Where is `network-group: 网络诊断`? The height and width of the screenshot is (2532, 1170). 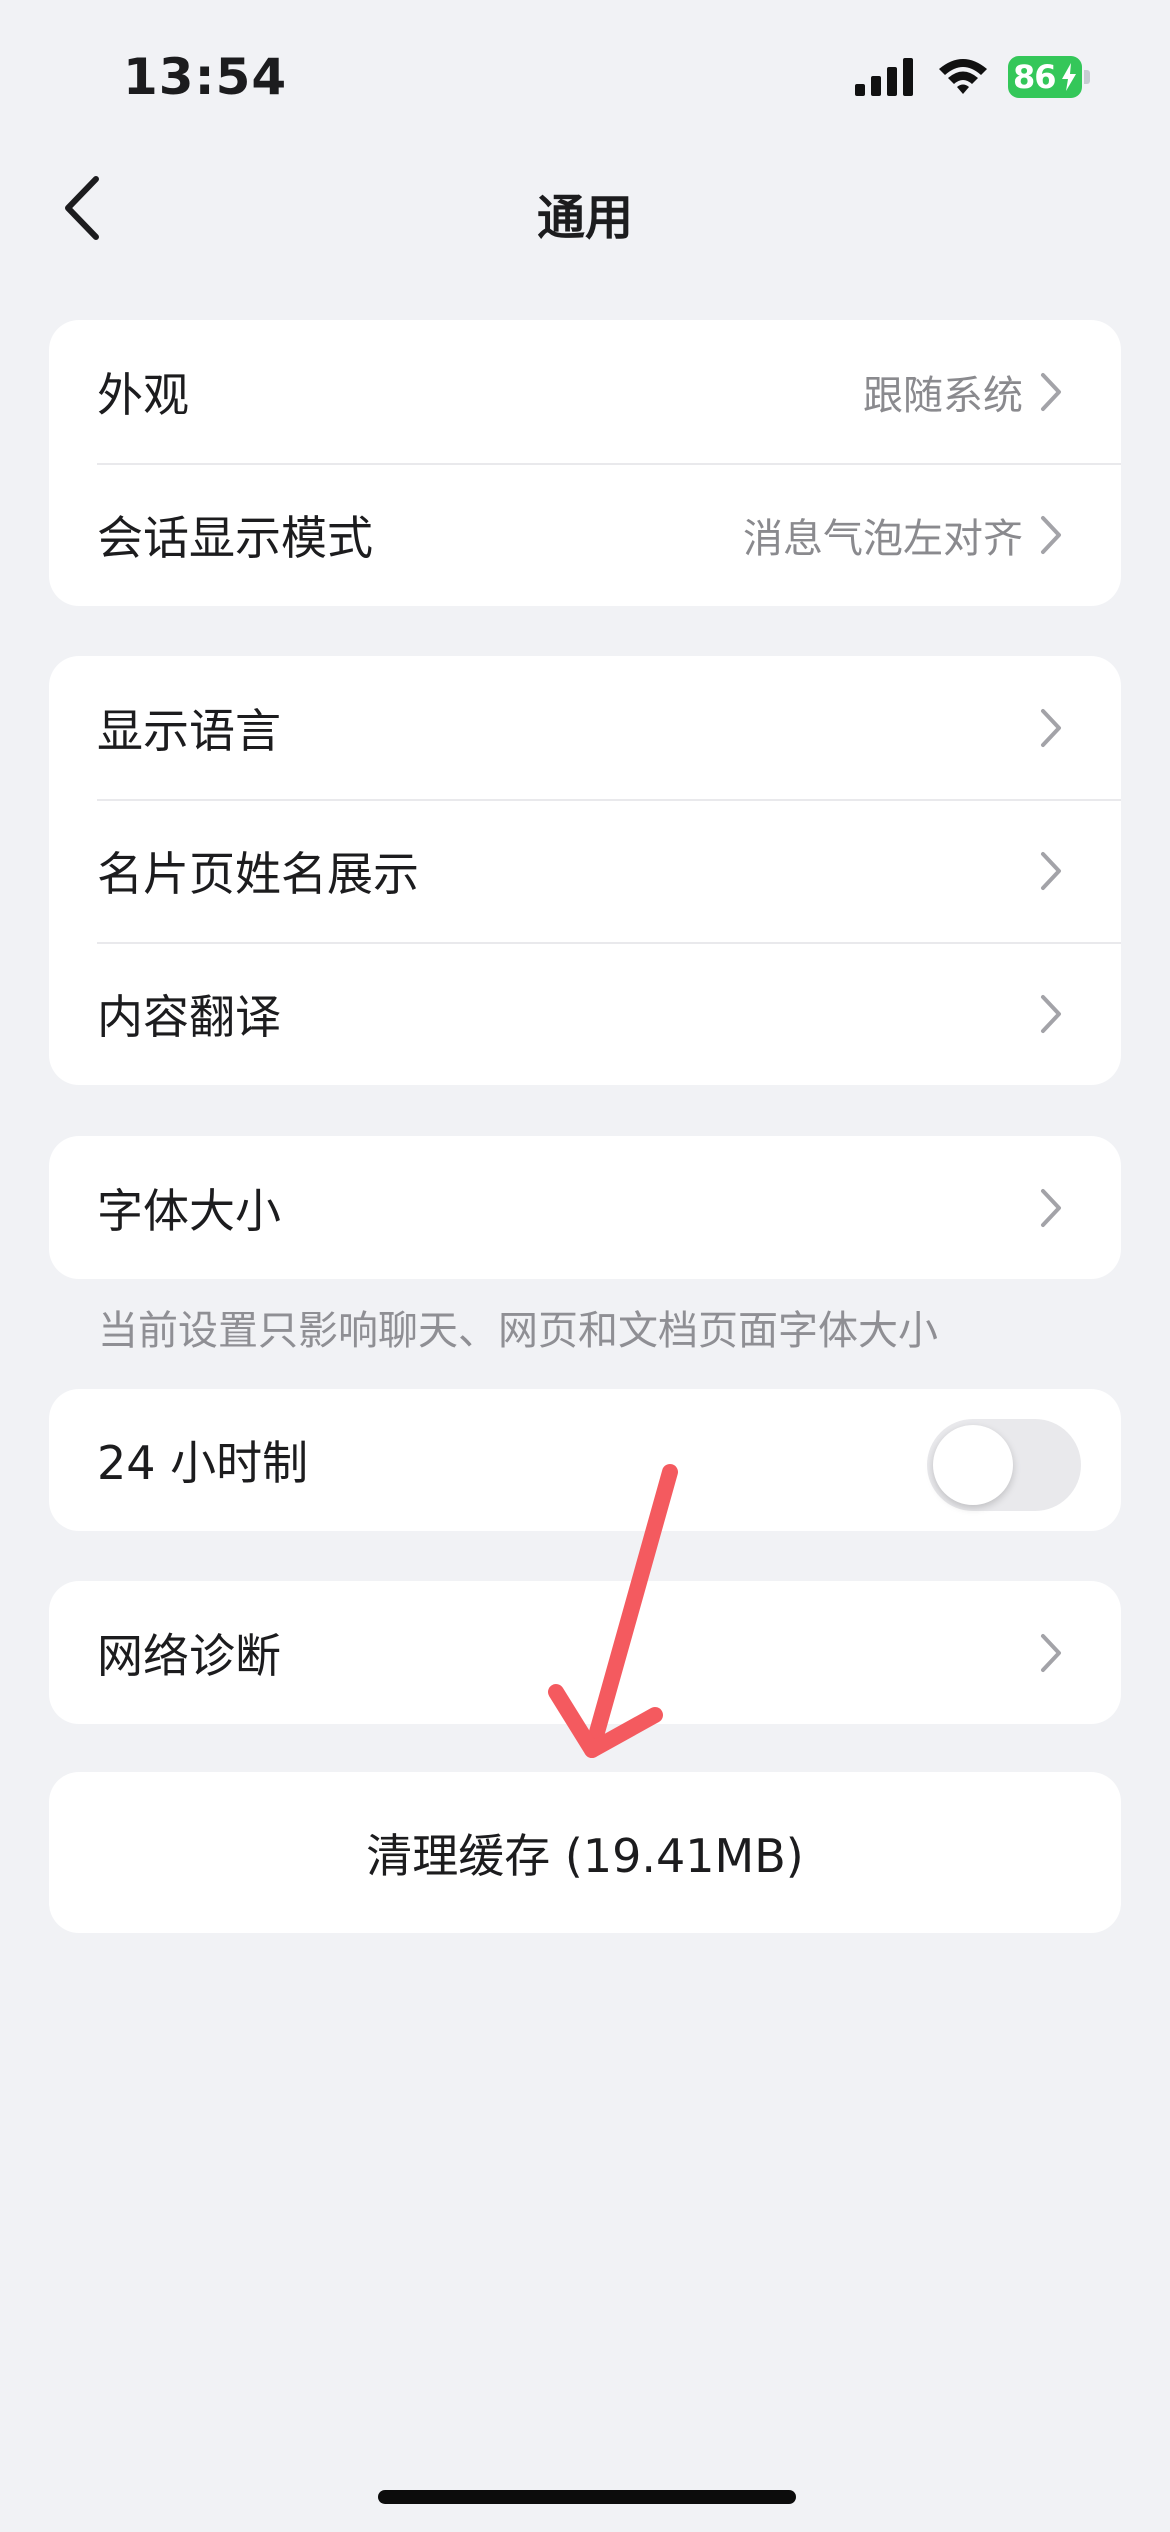 network-group: 网络诊断 is located at coordinates (585, 1652).